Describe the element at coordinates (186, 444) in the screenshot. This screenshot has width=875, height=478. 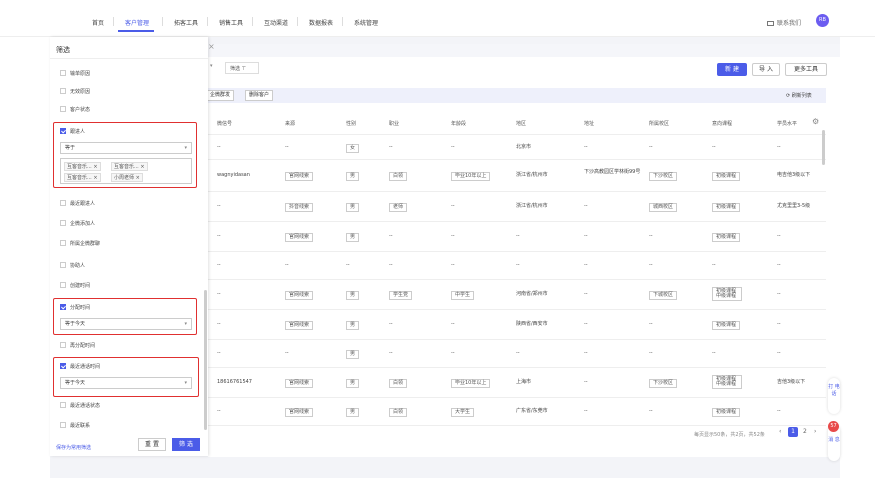
I see `apply-filter-button: 筛 选` at that location.